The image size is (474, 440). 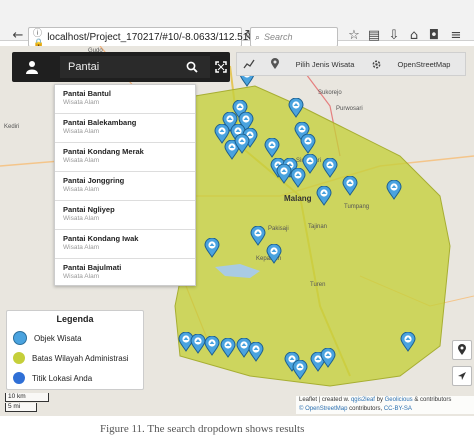 What do you see at coordinates (354, 35) in the screenshot?
I see `bookmark-star-icon: ☆` at bounding box center [354, 35].